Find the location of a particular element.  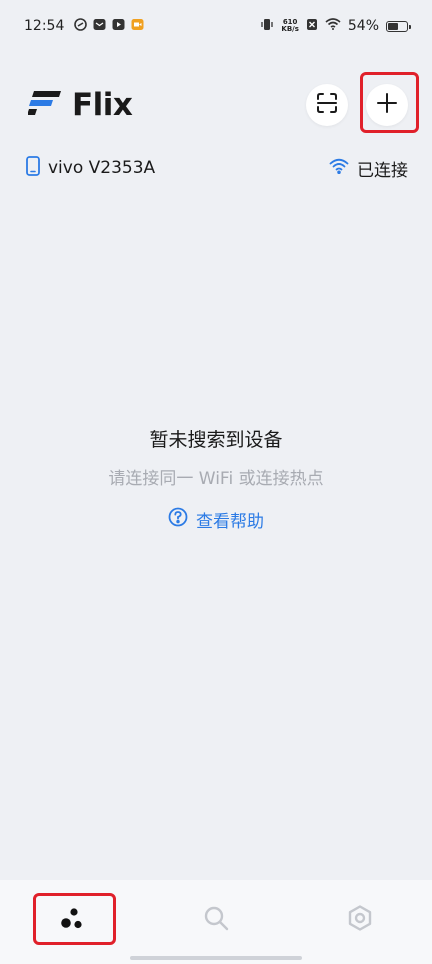

status-bar: 12:54 610 KB/s 54% is located at coordinates (216, 26).